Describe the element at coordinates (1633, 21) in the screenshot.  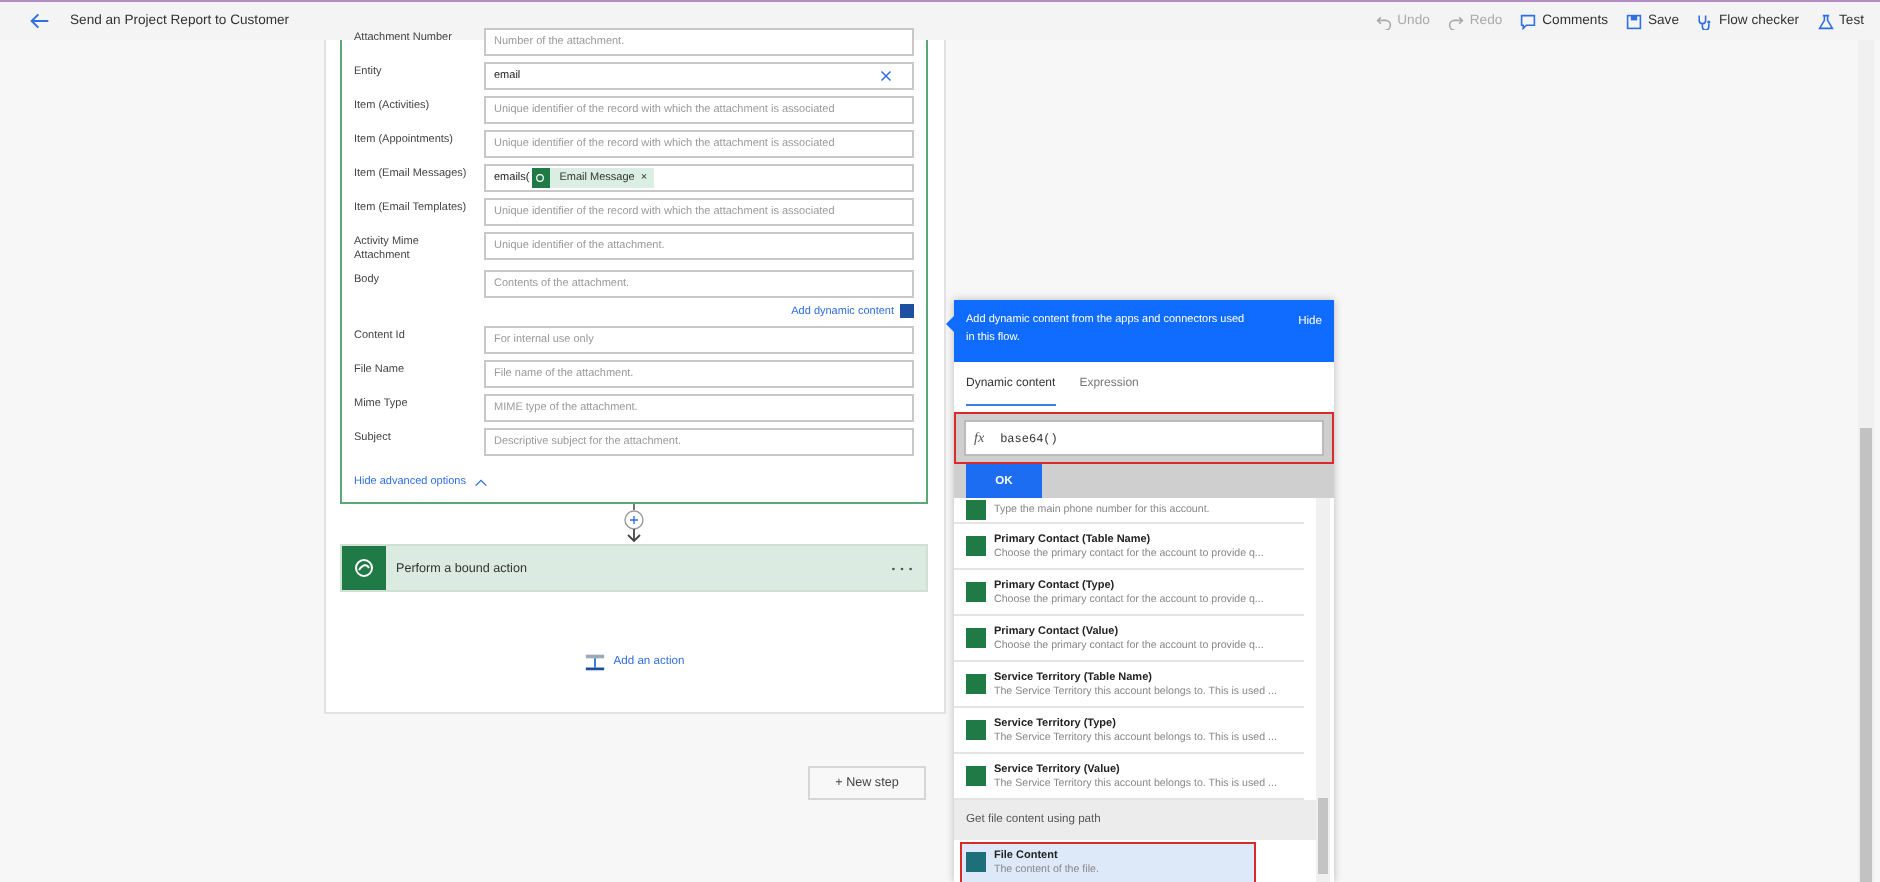
I see `save-icon` at that location.